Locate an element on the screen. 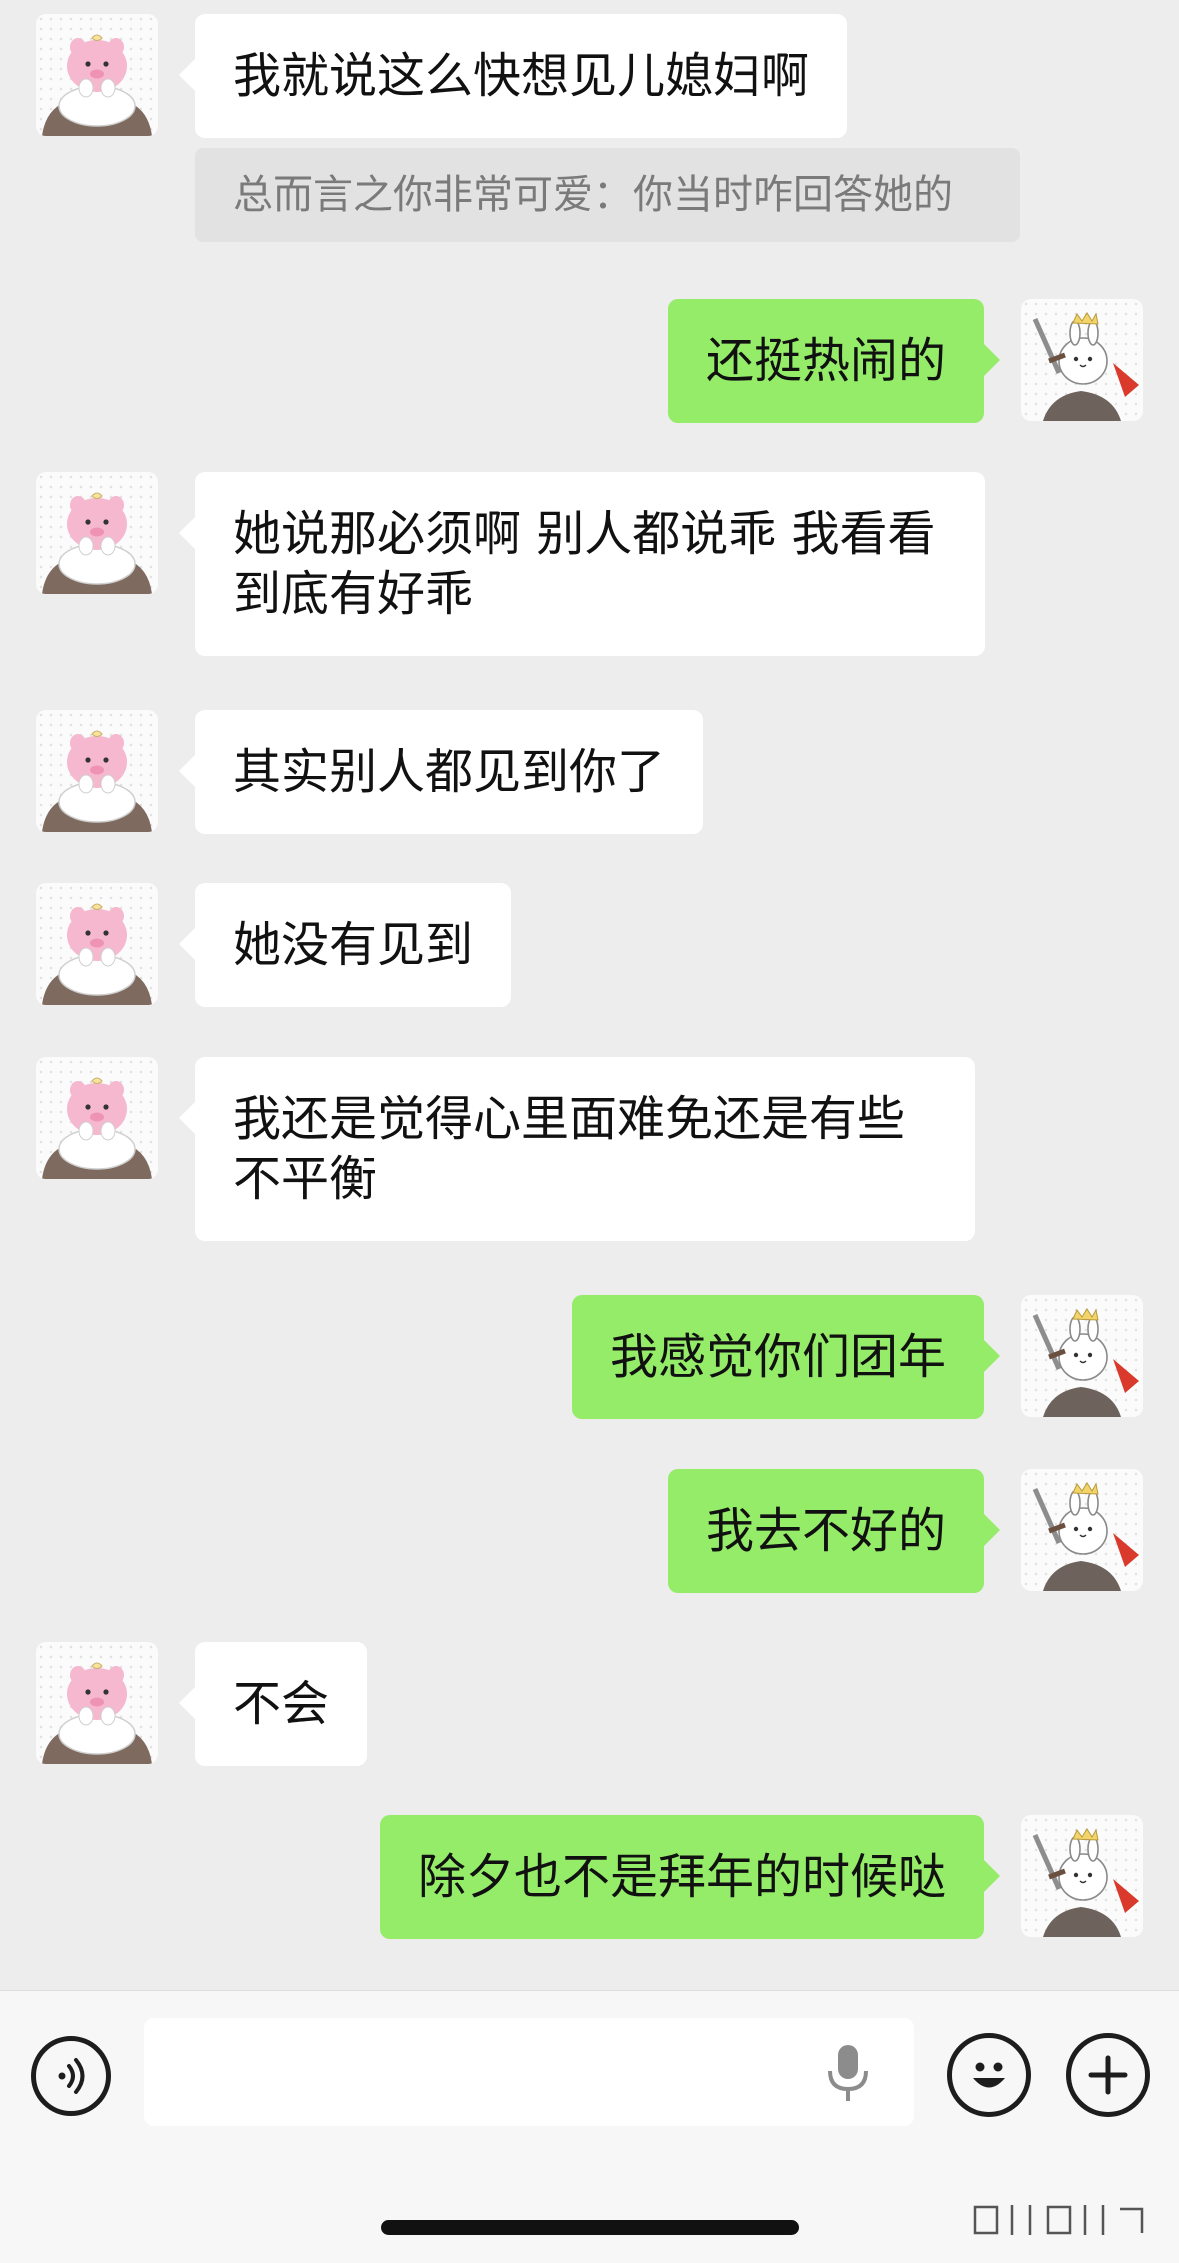  message-bubble: 我感觉你们团年 is located at coordinates (786, 1357).